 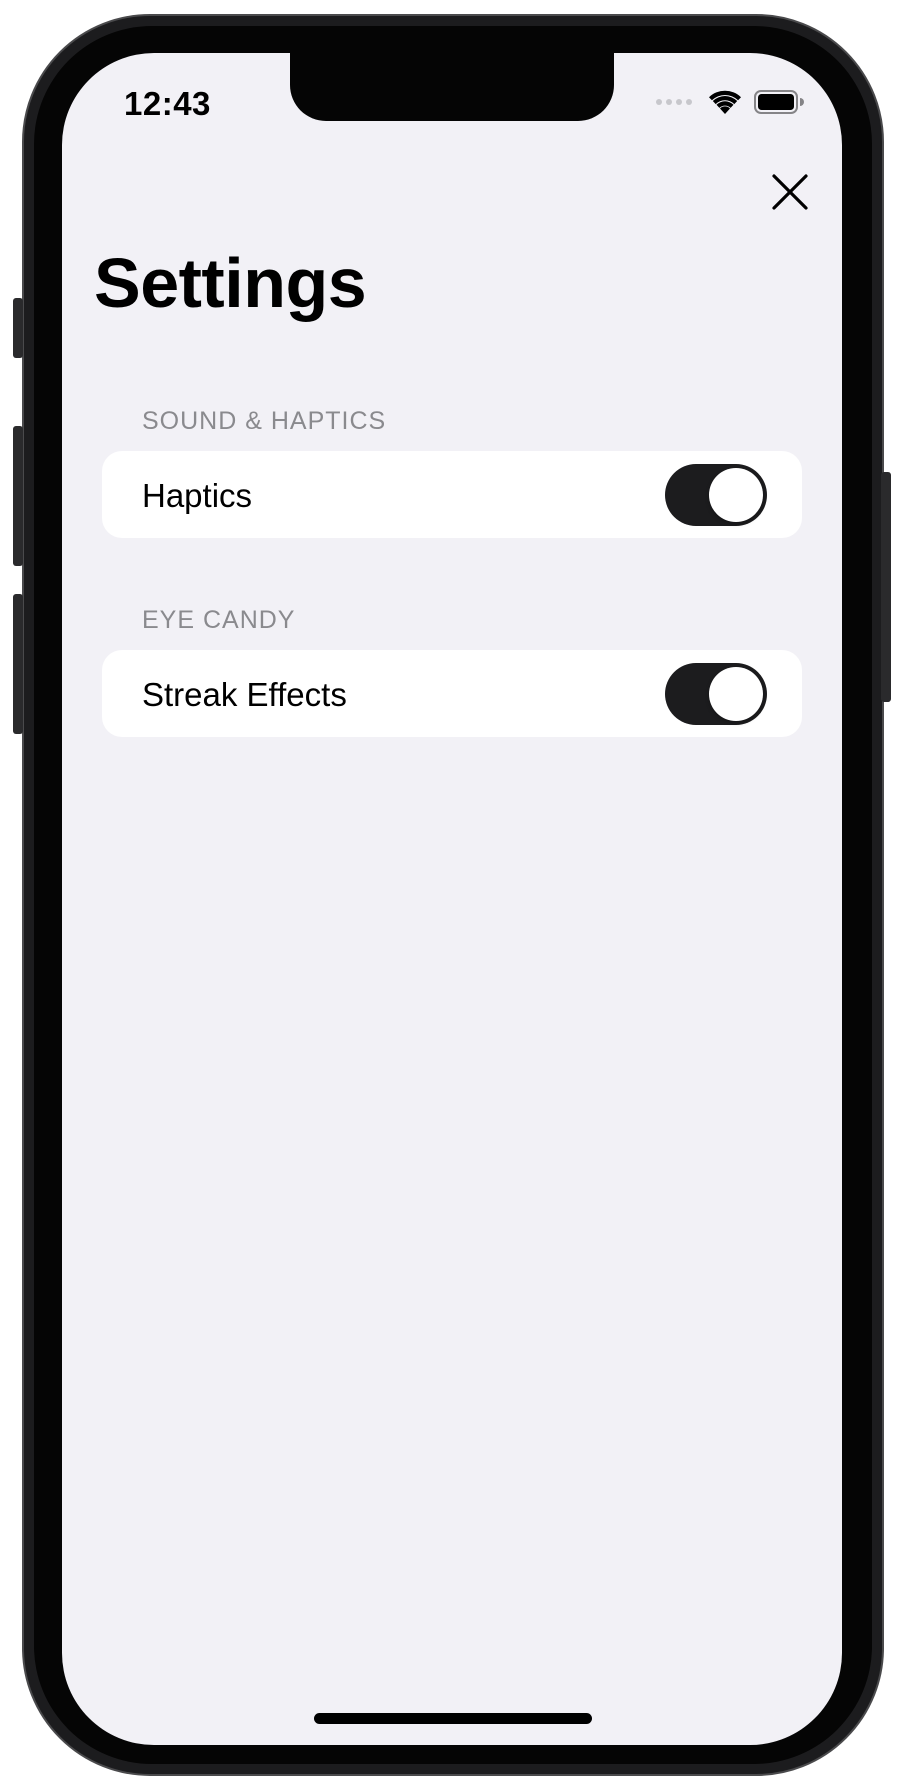 I want to click on status-icons, so click(x=730, y=102).